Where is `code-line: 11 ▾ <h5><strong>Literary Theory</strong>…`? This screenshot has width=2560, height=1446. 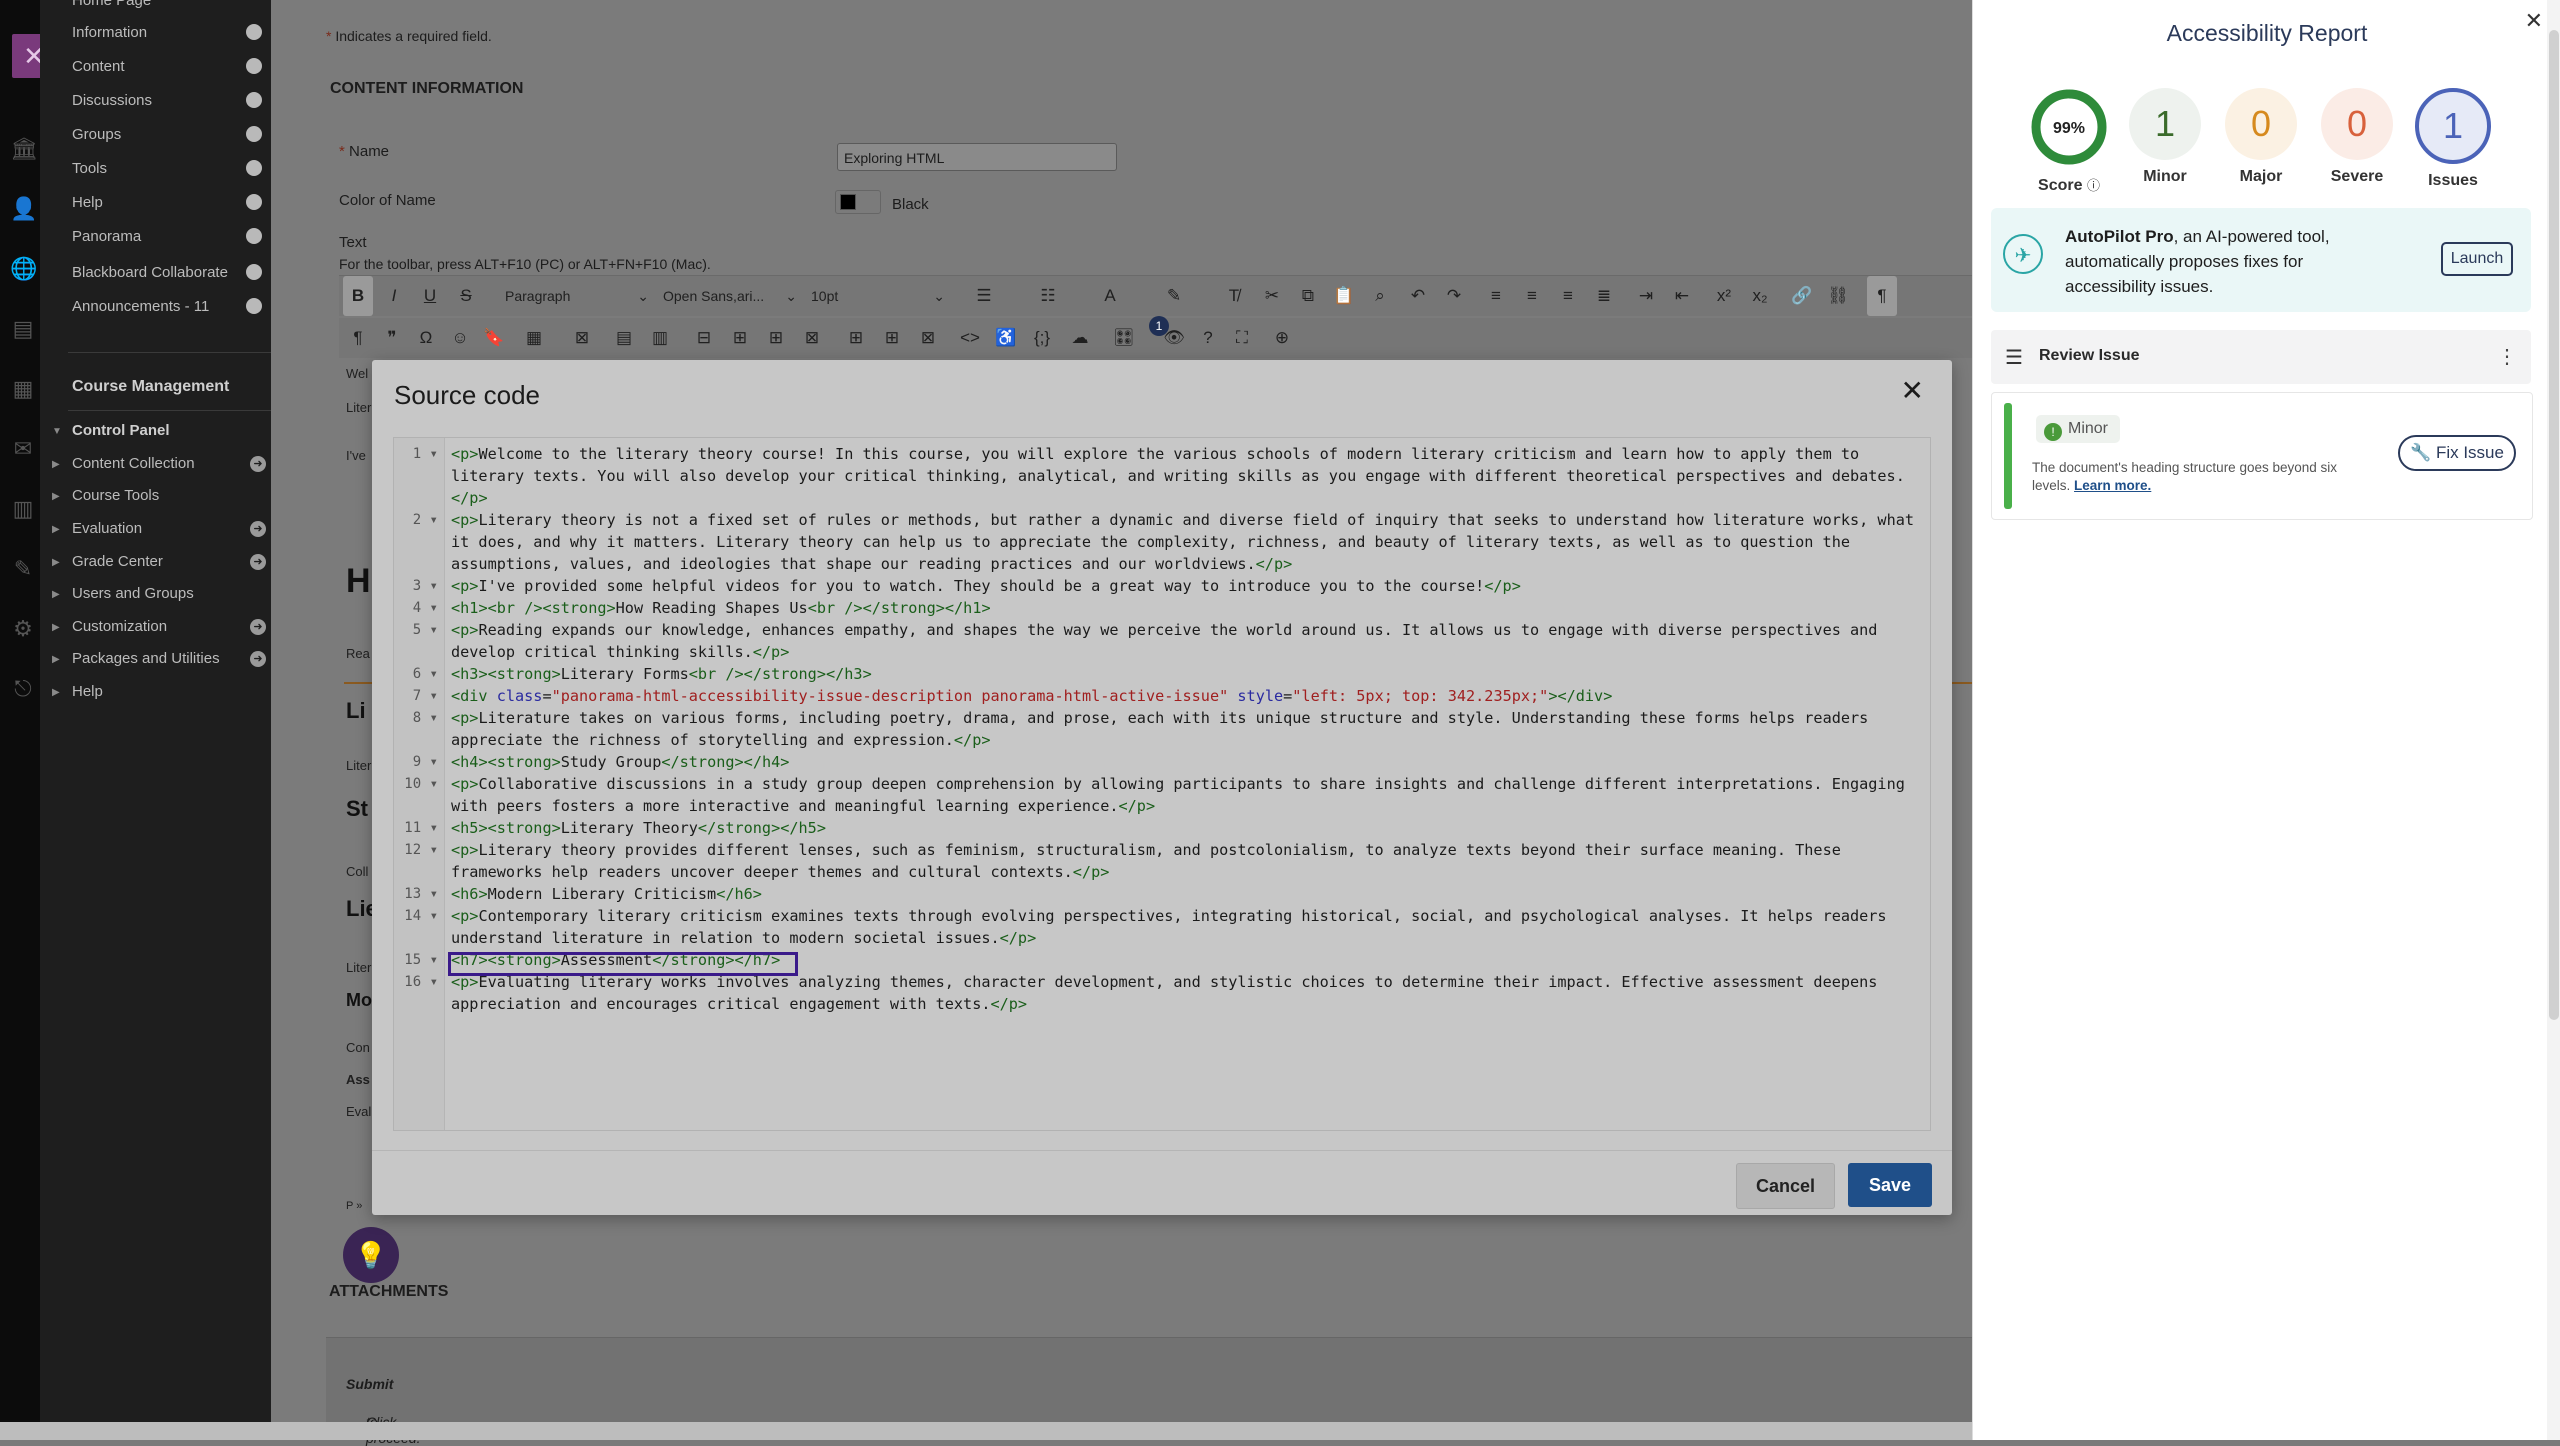
code-line: 11 ▾ <h5><strong>Literary Theory</strong>… is located at coordinates (1162, 828).